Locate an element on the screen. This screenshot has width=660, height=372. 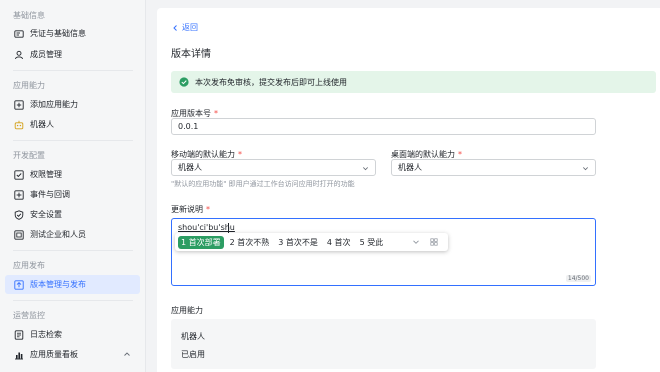
sidebar-item-add-ability: 添加应用能力 is located at coordinates (72, 104).